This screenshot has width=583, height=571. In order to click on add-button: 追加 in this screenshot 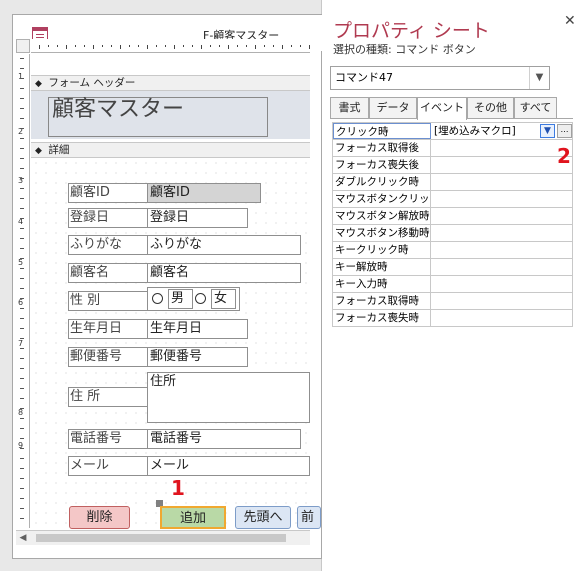, I will do `click(193, 517)`.